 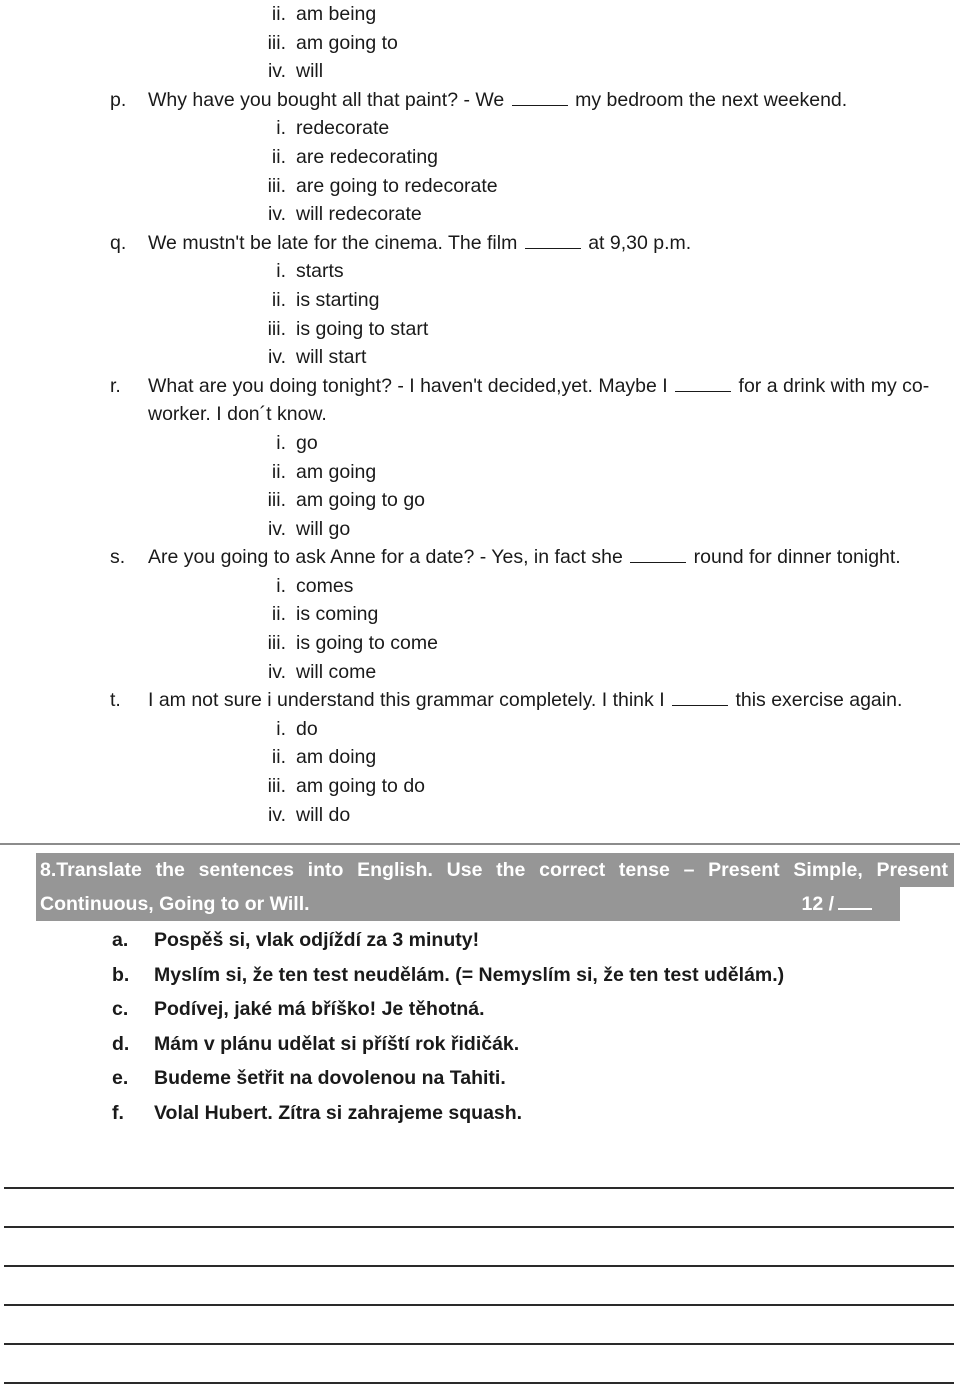 What do you see at coordinates (480, 43) in the screenshot?
I see `option-row: iii. am going to` at bounding box center [480, 43].